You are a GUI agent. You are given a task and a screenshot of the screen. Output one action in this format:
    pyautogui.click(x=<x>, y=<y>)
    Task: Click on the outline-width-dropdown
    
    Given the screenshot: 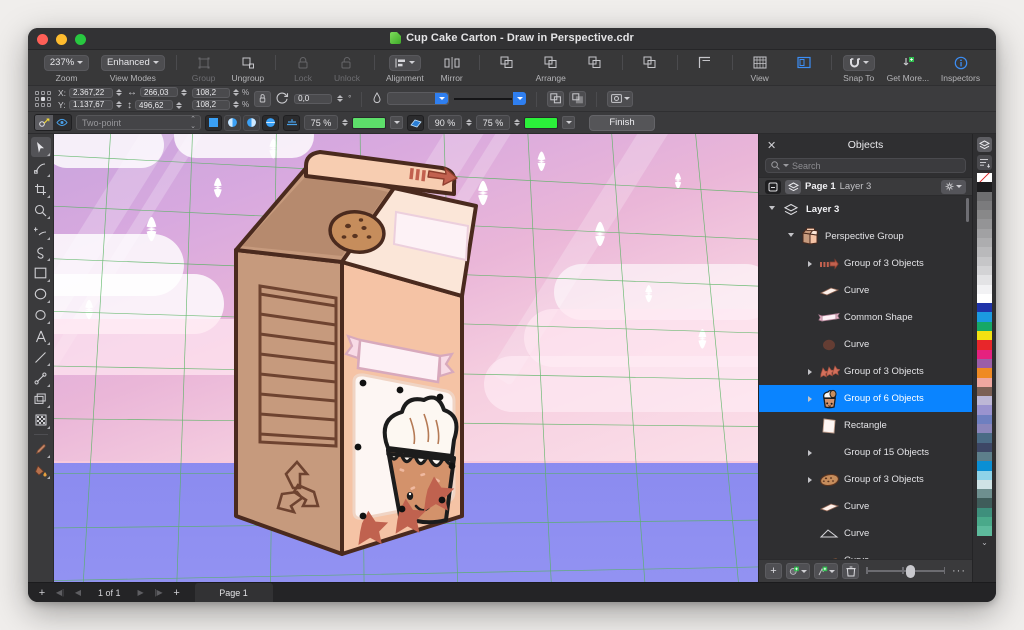 What is the action you would take?
    pyautogui.click(x=418, y=98)
    